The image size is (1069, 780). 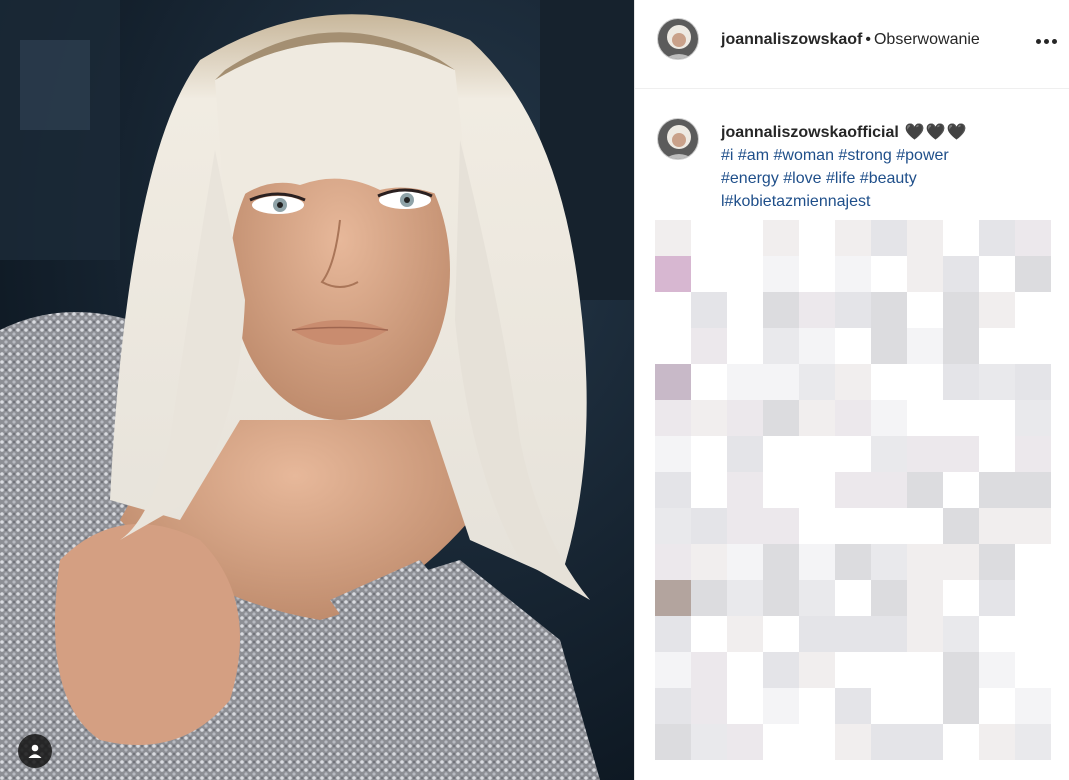 What do you see at coordinates (927, 39) in the screenshot?
I see `follow-status-button: Obserwowanie` at bounding box center [927, 39].